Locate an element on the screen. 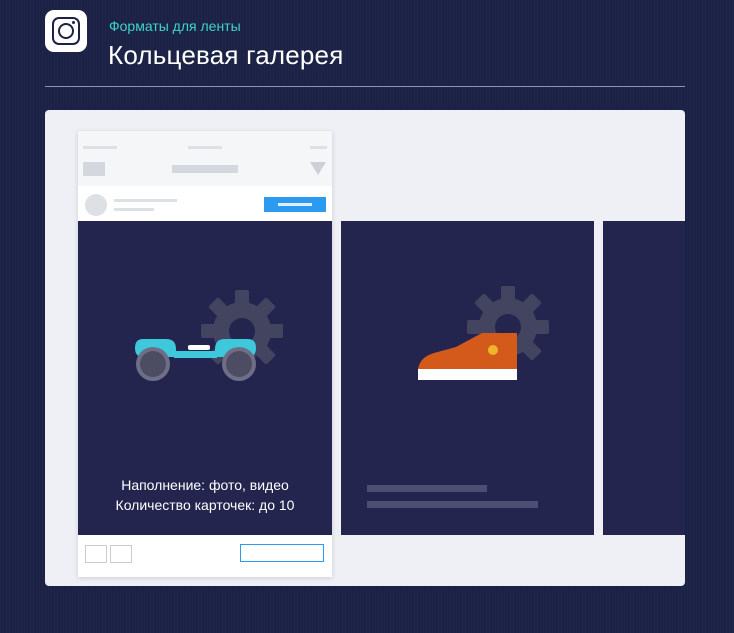 The width and height of the screenshot is (734, 633). title-placeholder is located at coordinates (205, 169).